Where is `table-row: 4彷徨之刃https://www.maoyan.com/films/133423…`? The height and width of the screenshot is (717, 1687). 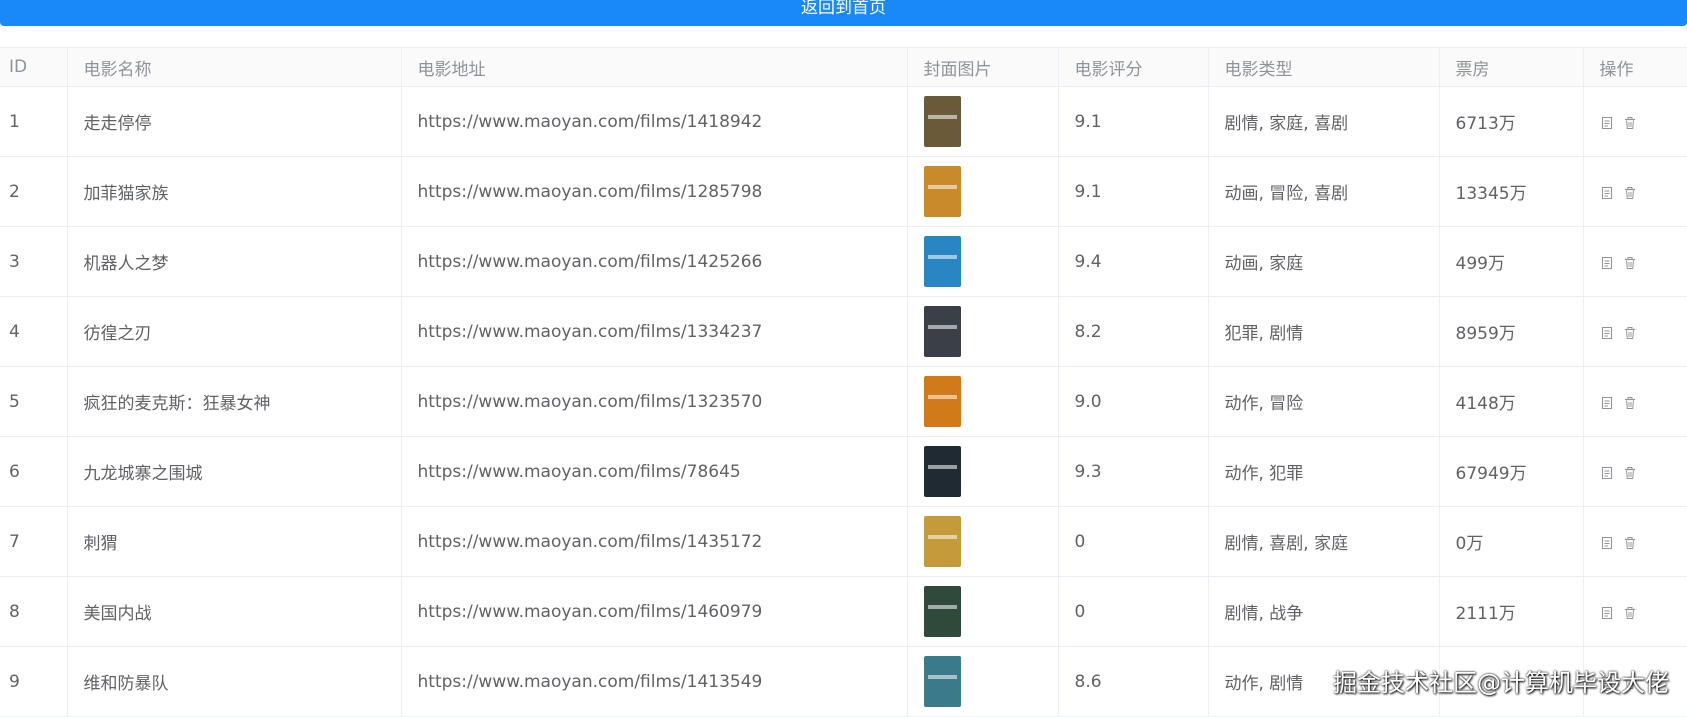
table-row: 4彷徨之刃https://www.maoyan.com/films/133423… is located at coordinates (843, 332).